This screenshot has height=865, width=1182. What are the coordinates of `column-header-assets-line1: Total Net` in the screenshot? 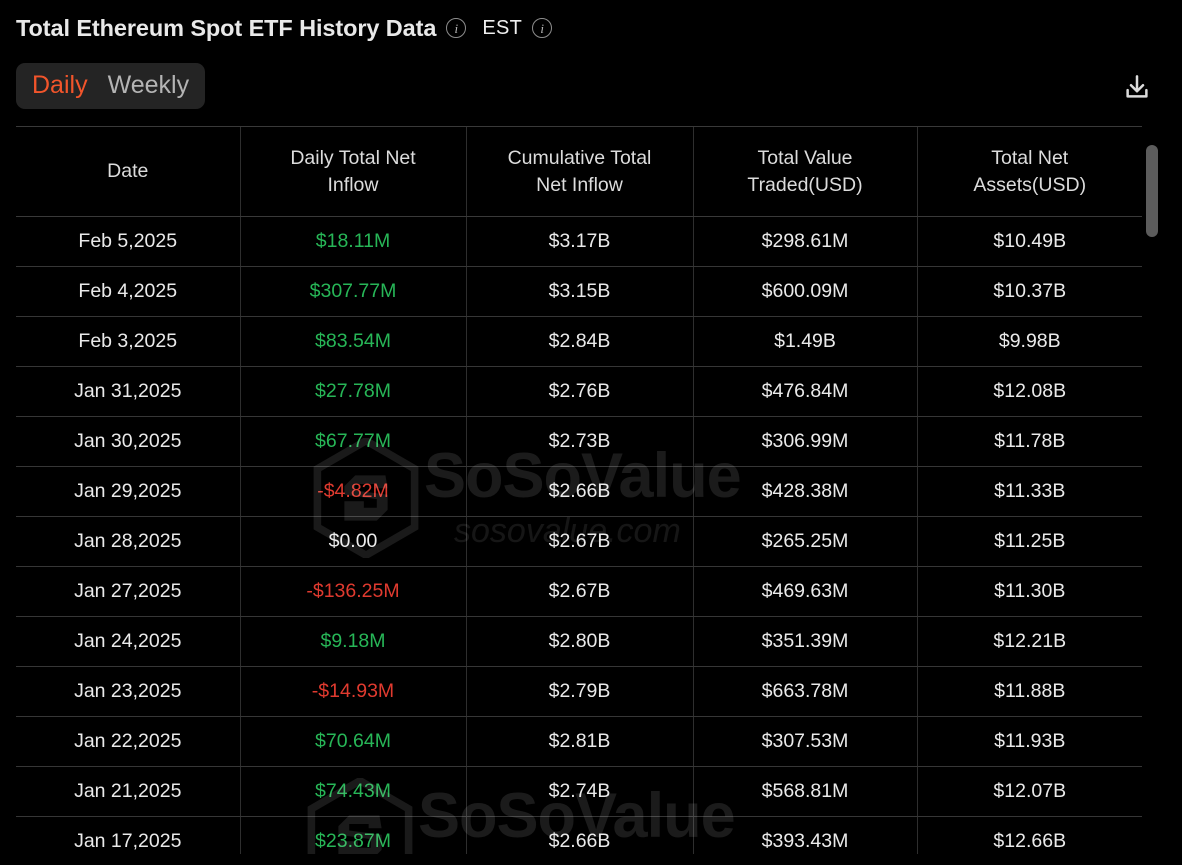 It's located at (1030, 158).